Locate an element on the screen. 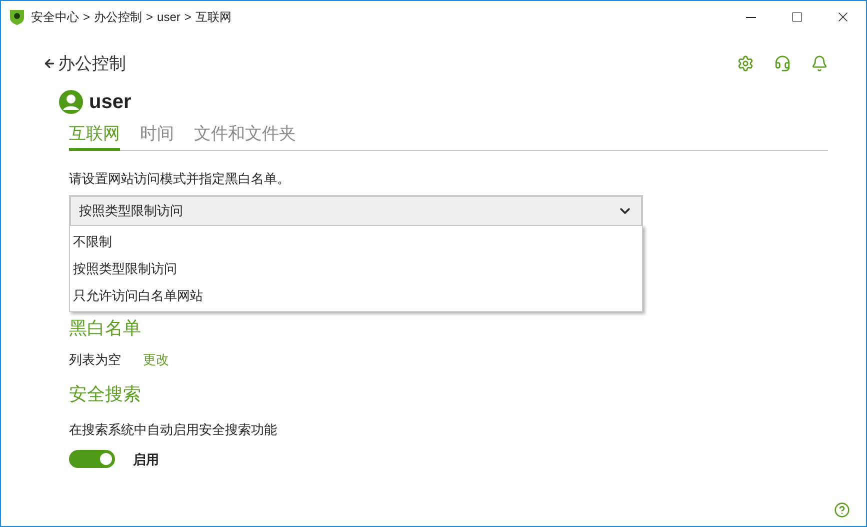 The image size is (867, 527). dropdown-option: 只允许访问白名单网站 is located at coordinates (356, 295).